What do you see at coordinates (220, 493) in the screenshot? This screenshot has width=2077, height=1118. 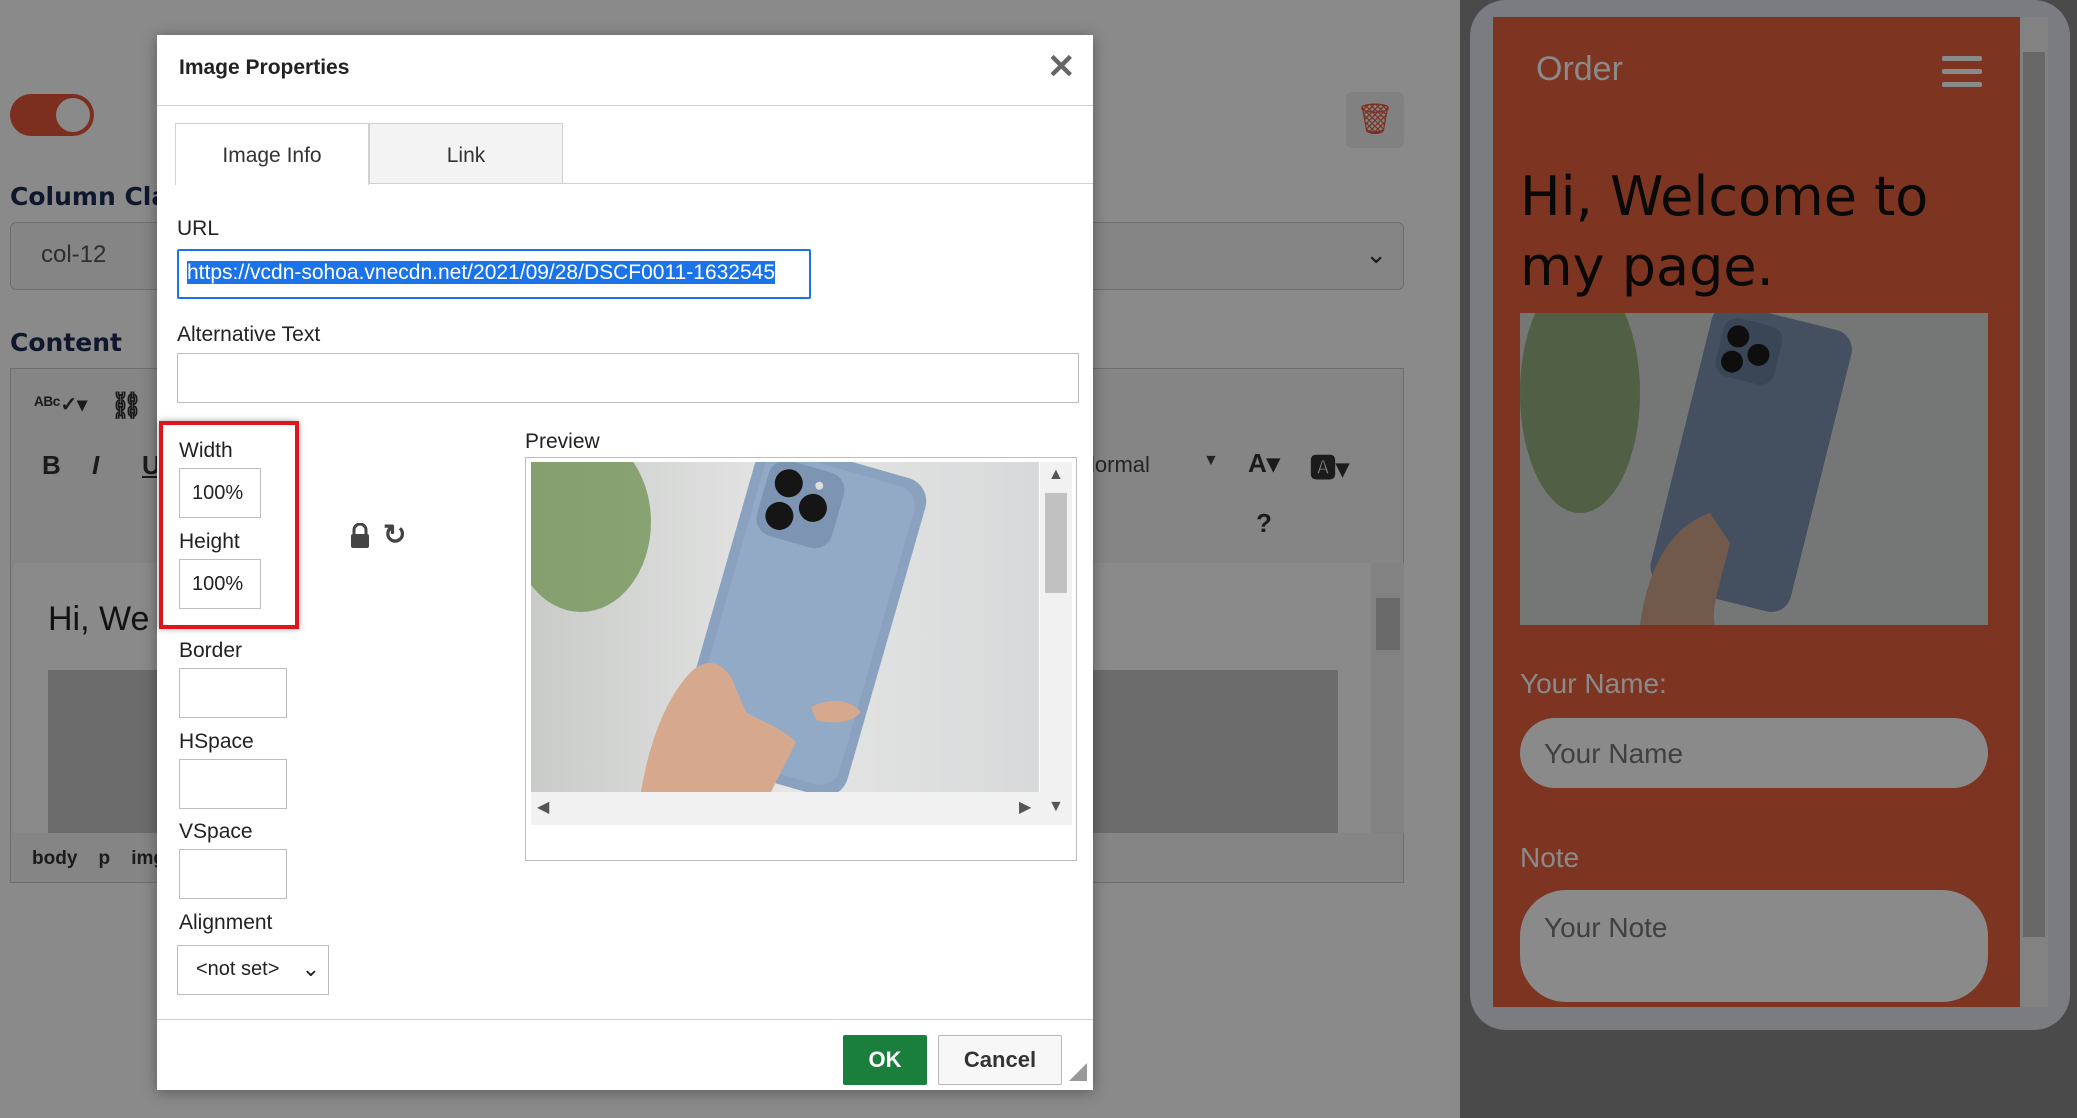 I see `width-input: 100%` at bounding box center [220, 493].